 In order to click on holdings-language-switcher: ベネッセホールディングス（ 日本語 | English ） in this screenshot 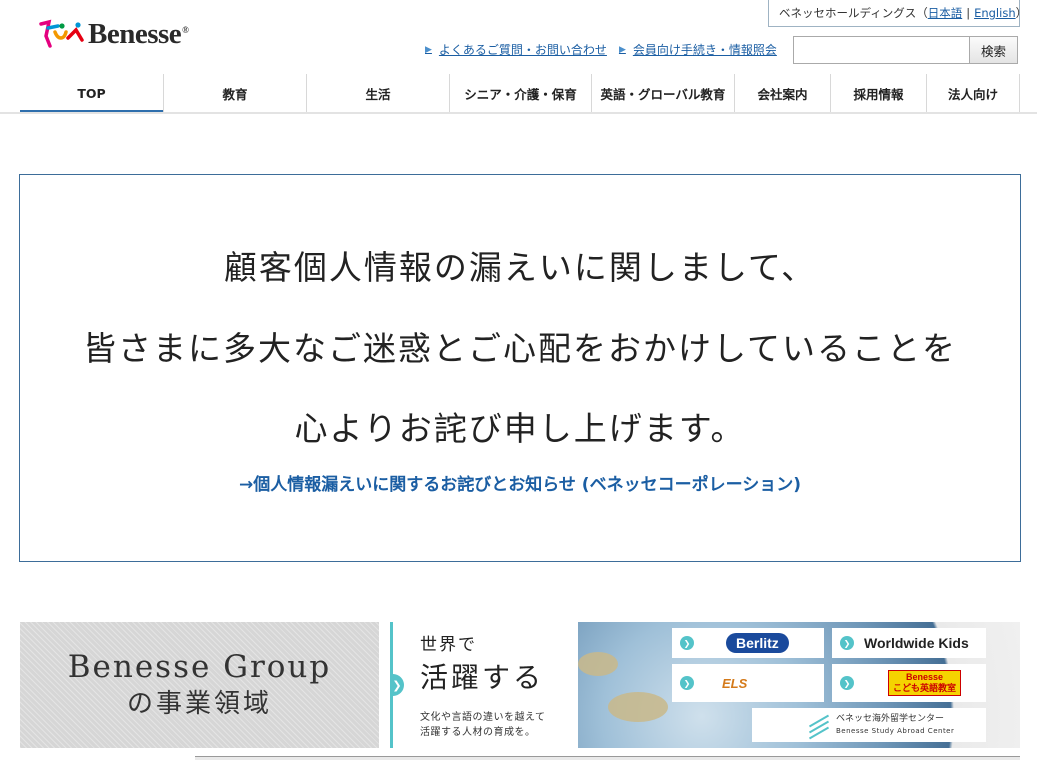, I will do `click(897, 13)`.